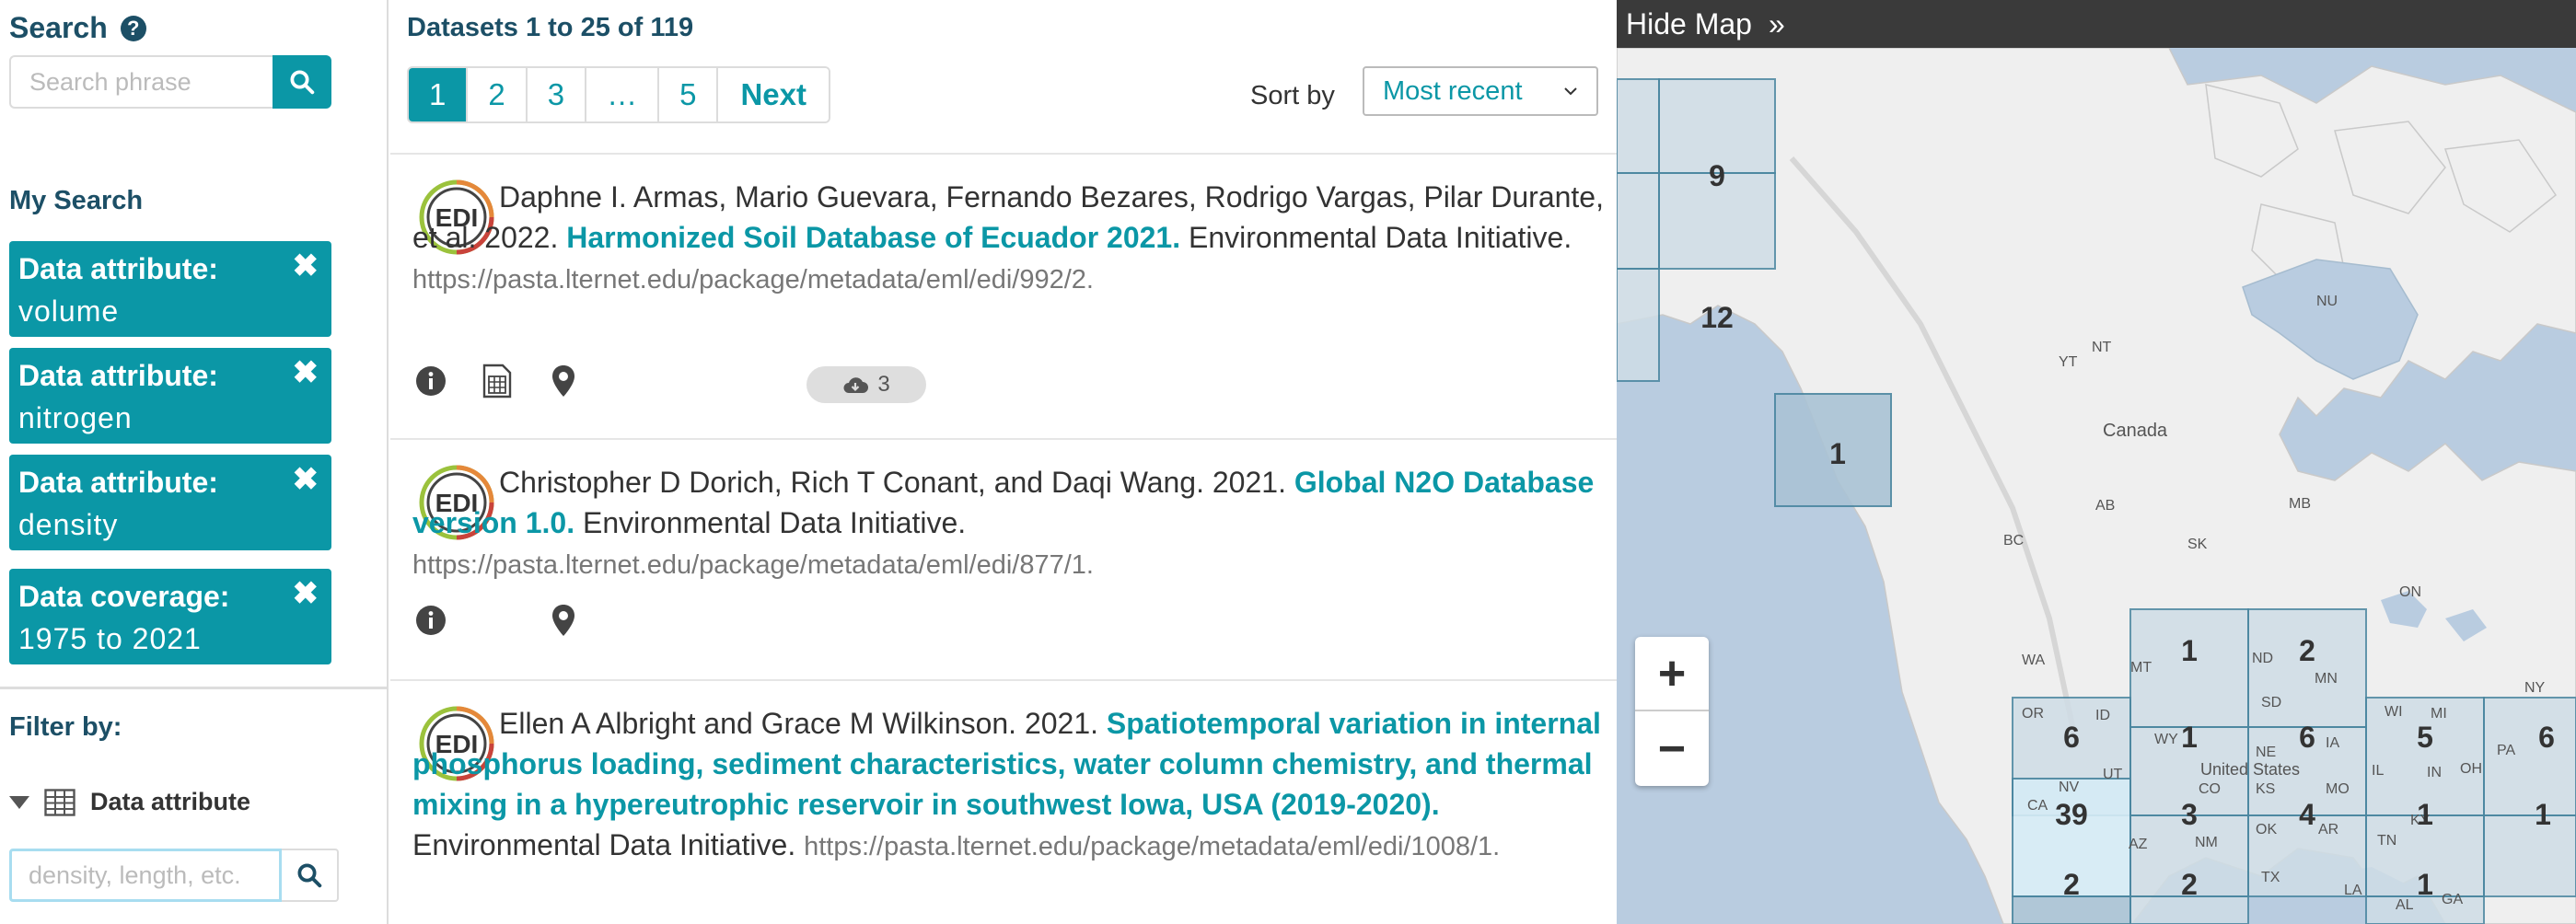 The width and height of the screenshot is (2576, 924). I want to click on search-box, so click(170, 82).